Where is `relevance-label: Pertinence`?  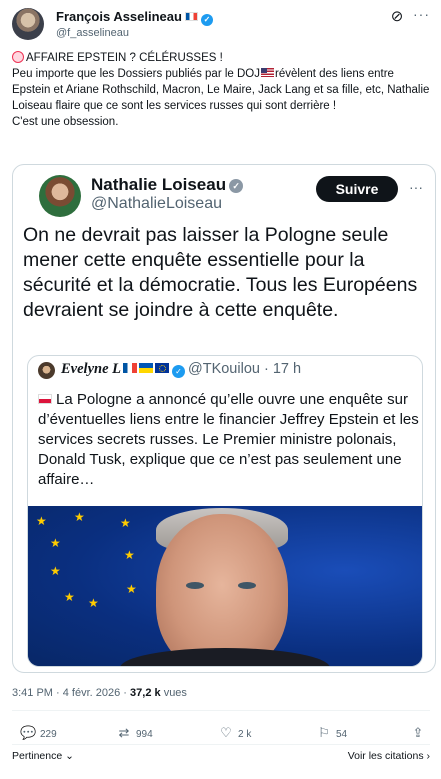
relevance-label: Pertinence is located at coordinates (37, 756).